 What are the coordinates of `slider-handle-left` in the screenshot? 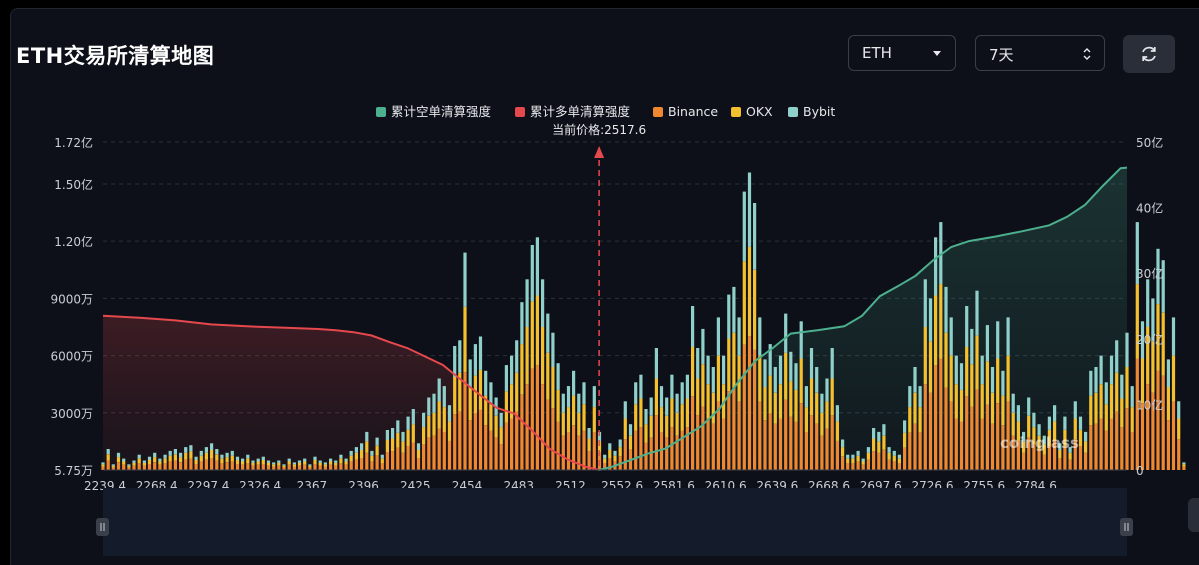 It's located at (102, 527).